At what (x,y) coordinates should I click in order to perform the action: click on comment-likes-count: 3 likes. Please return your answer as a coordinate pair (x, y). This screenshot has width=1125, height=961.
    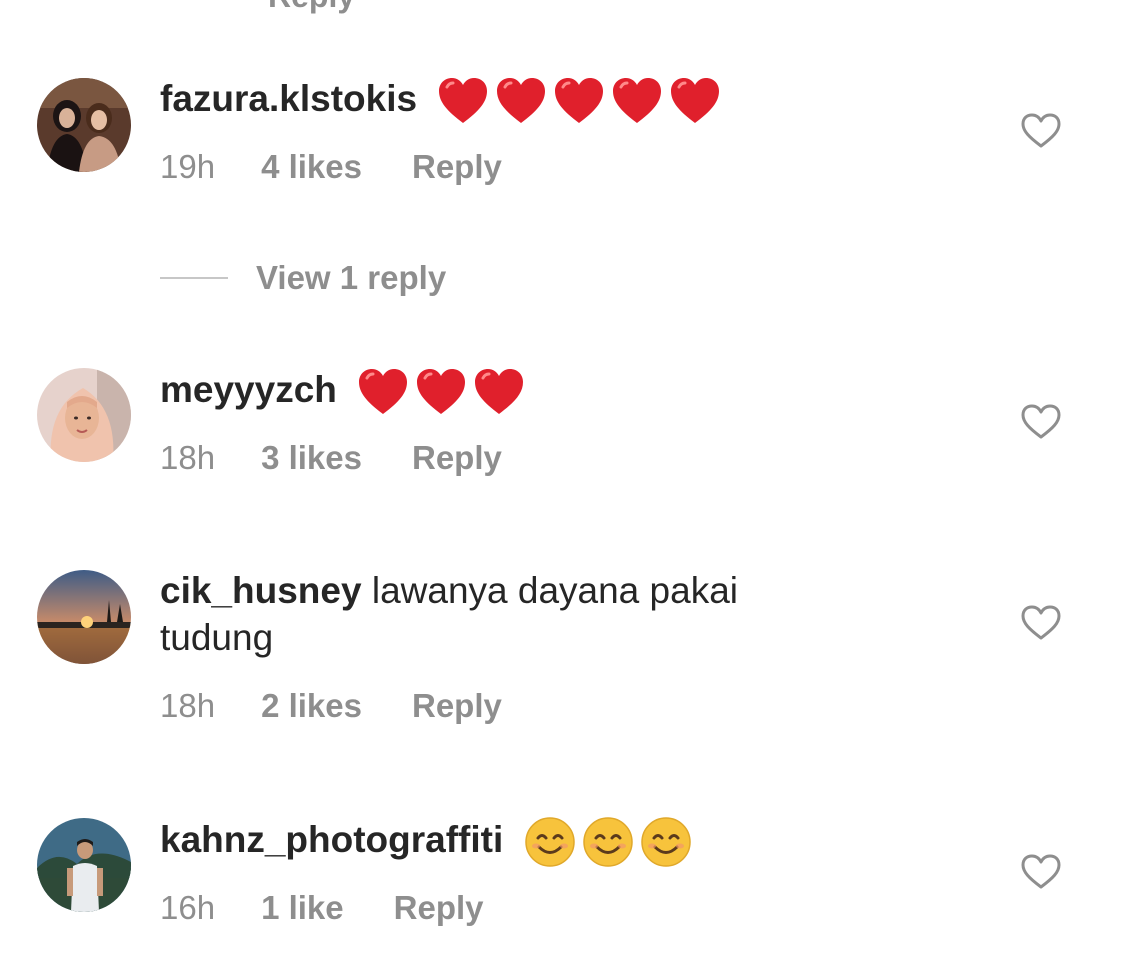
    Looking at the image, I should click on (311, 458).